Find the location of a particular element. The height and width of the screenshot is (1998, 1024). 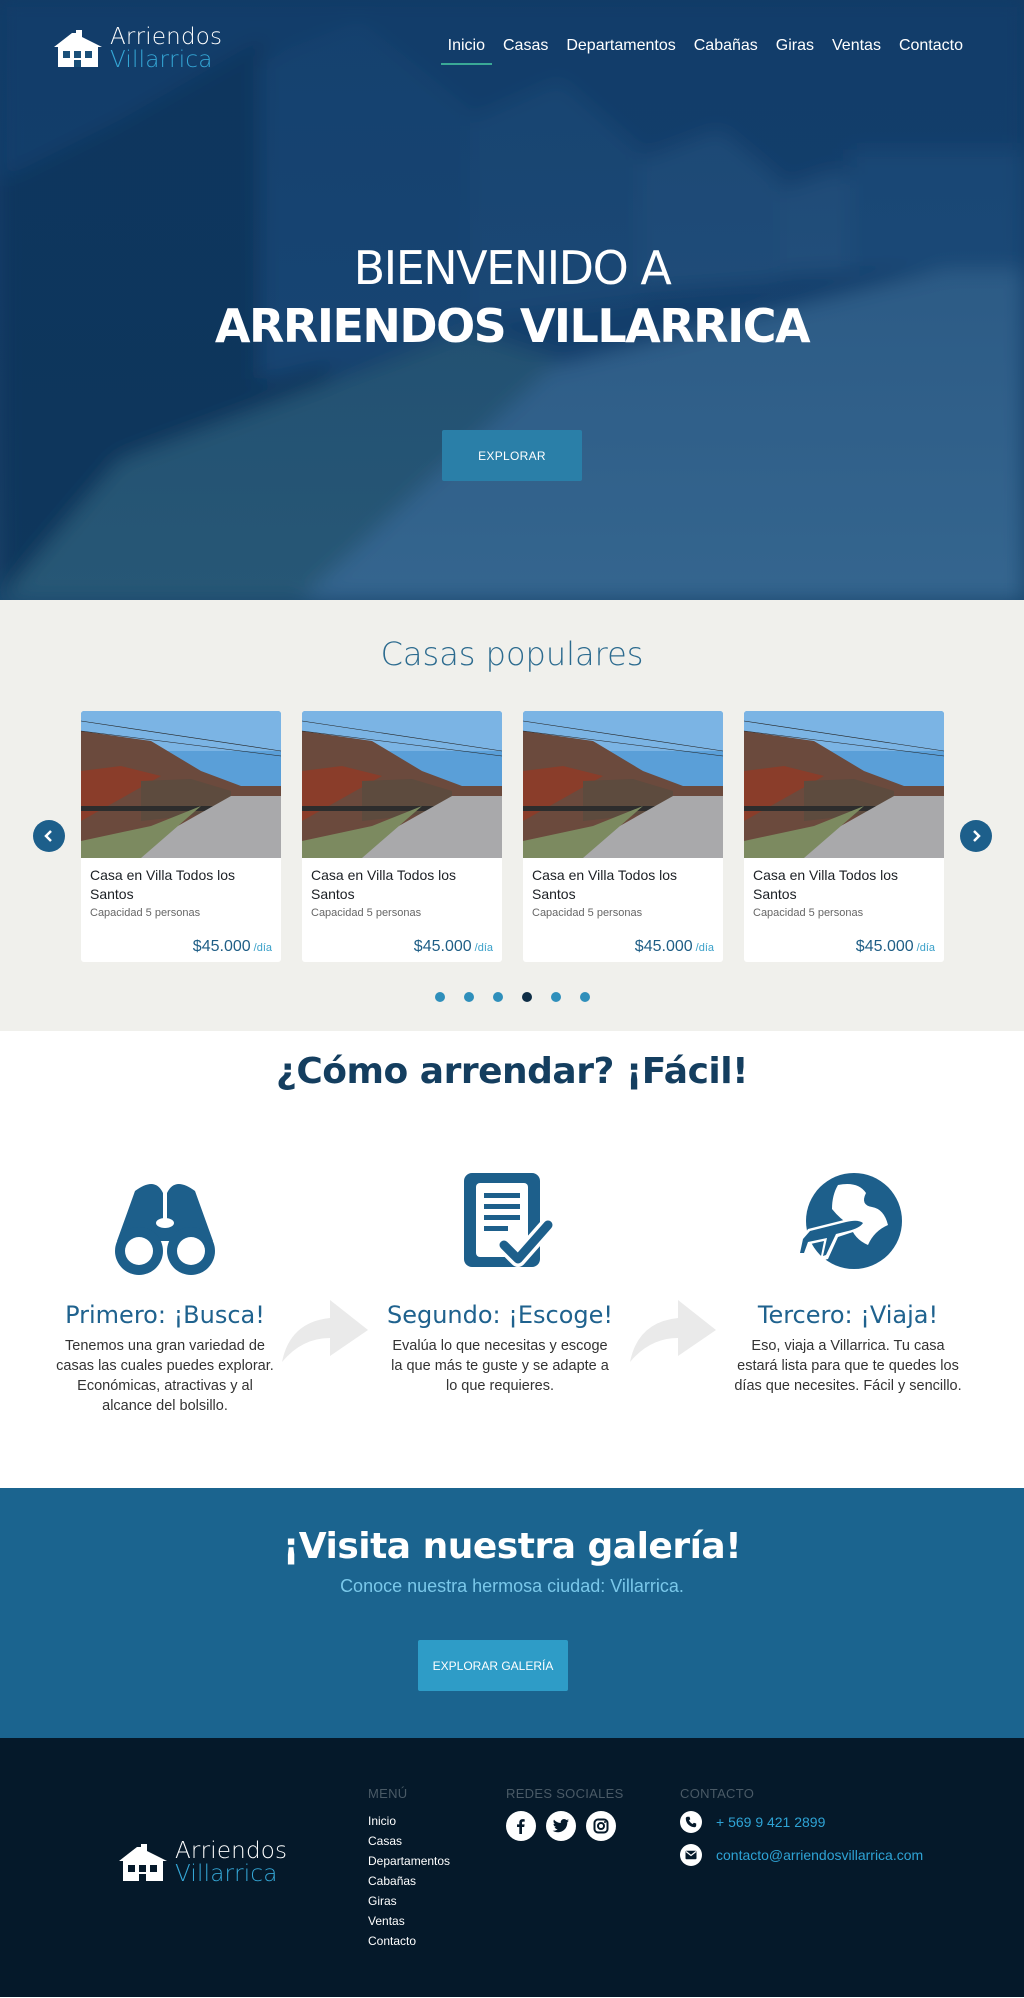

nav-item-ventas: Ventas is located at coordinates (856, 51).